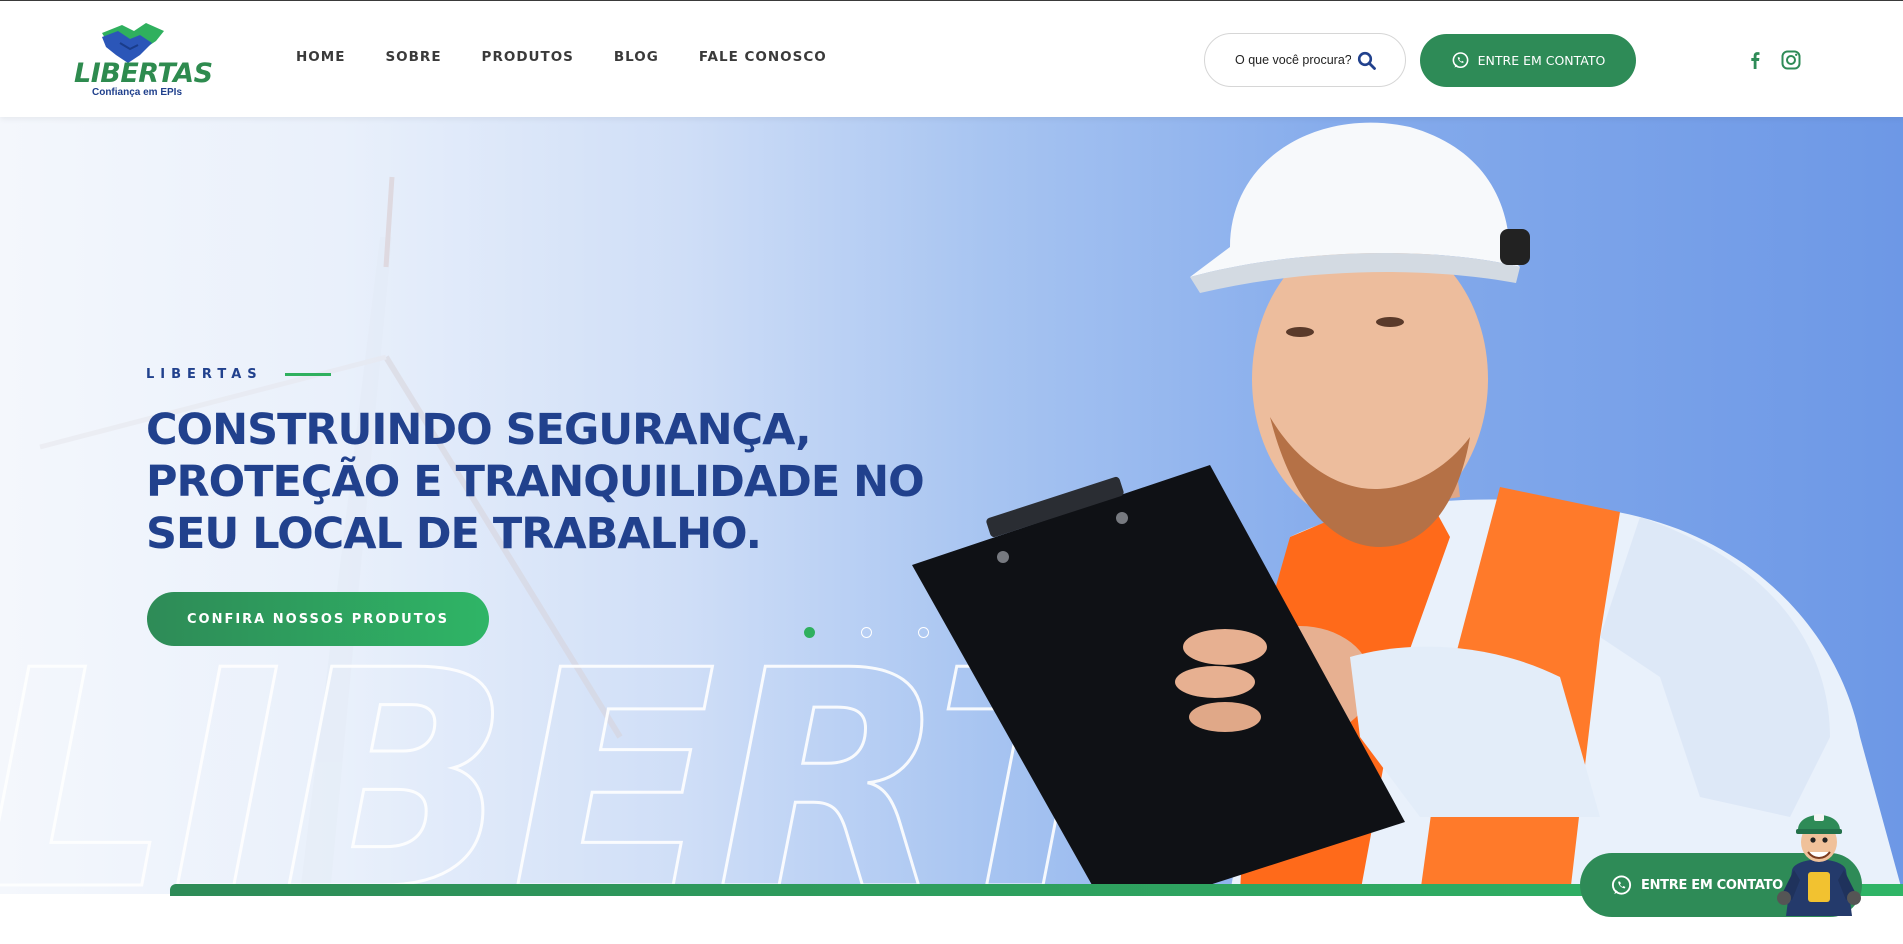 The width and height of the screenshot is (1903, 944). I want to click on libertas-logo: LIBERTAS Confiança em EPIs, so click(142, 60).